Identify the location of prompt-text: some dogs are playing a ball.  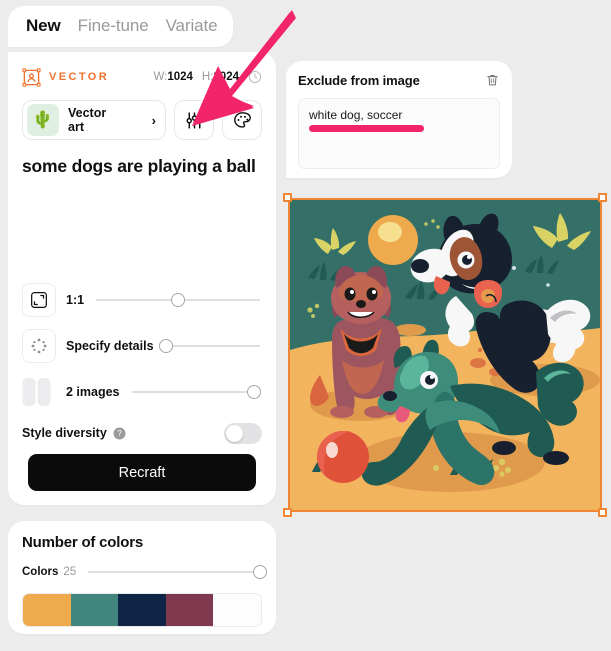
(142, 166).